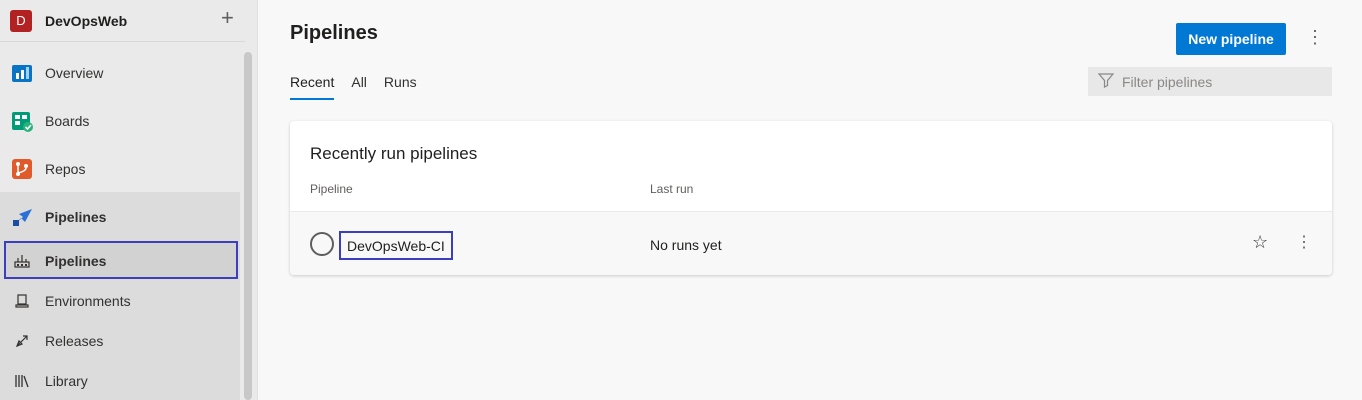 Image resolution: width=1362 pixels, height=400 pixels. I want to click on sidebar-item-pipelines-sub: Pipelines, so click(119, 261).